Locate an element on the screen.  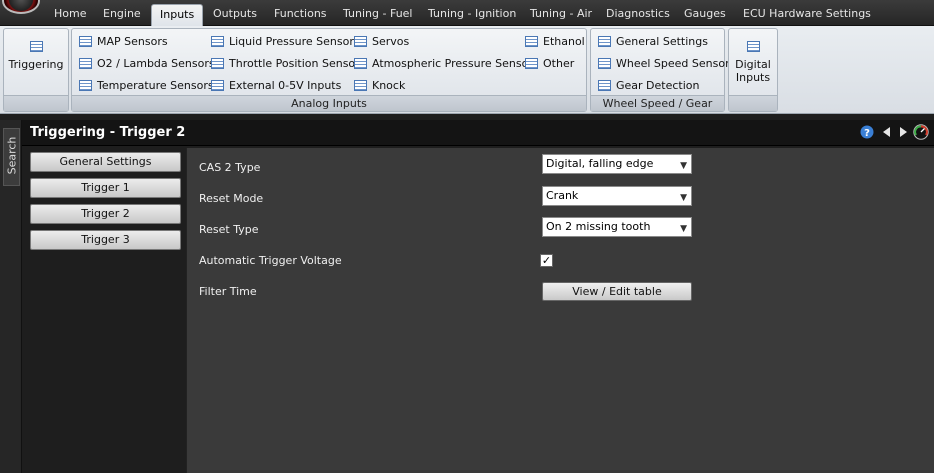
page-title: Triggering - Trigger 2 is located at coordinates (108, 132).